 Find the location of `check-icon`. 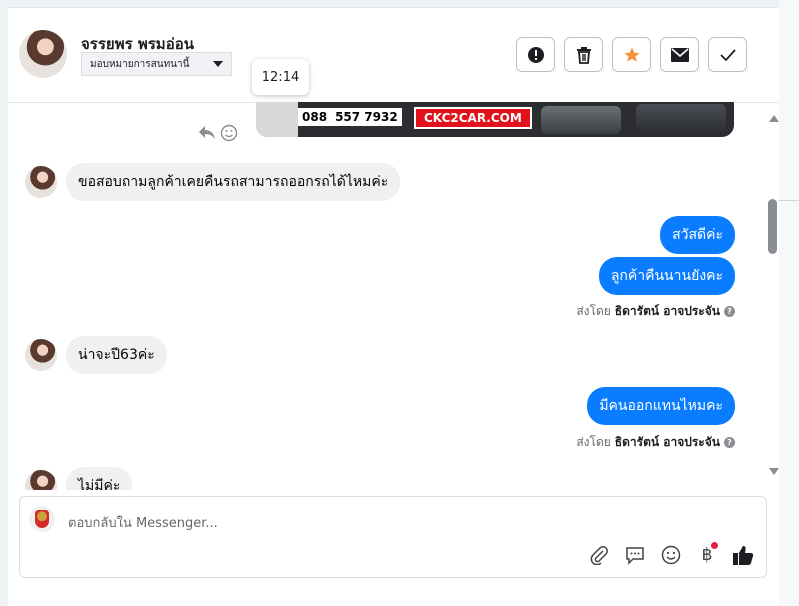

check-icon is located at coordinates (727, 54).